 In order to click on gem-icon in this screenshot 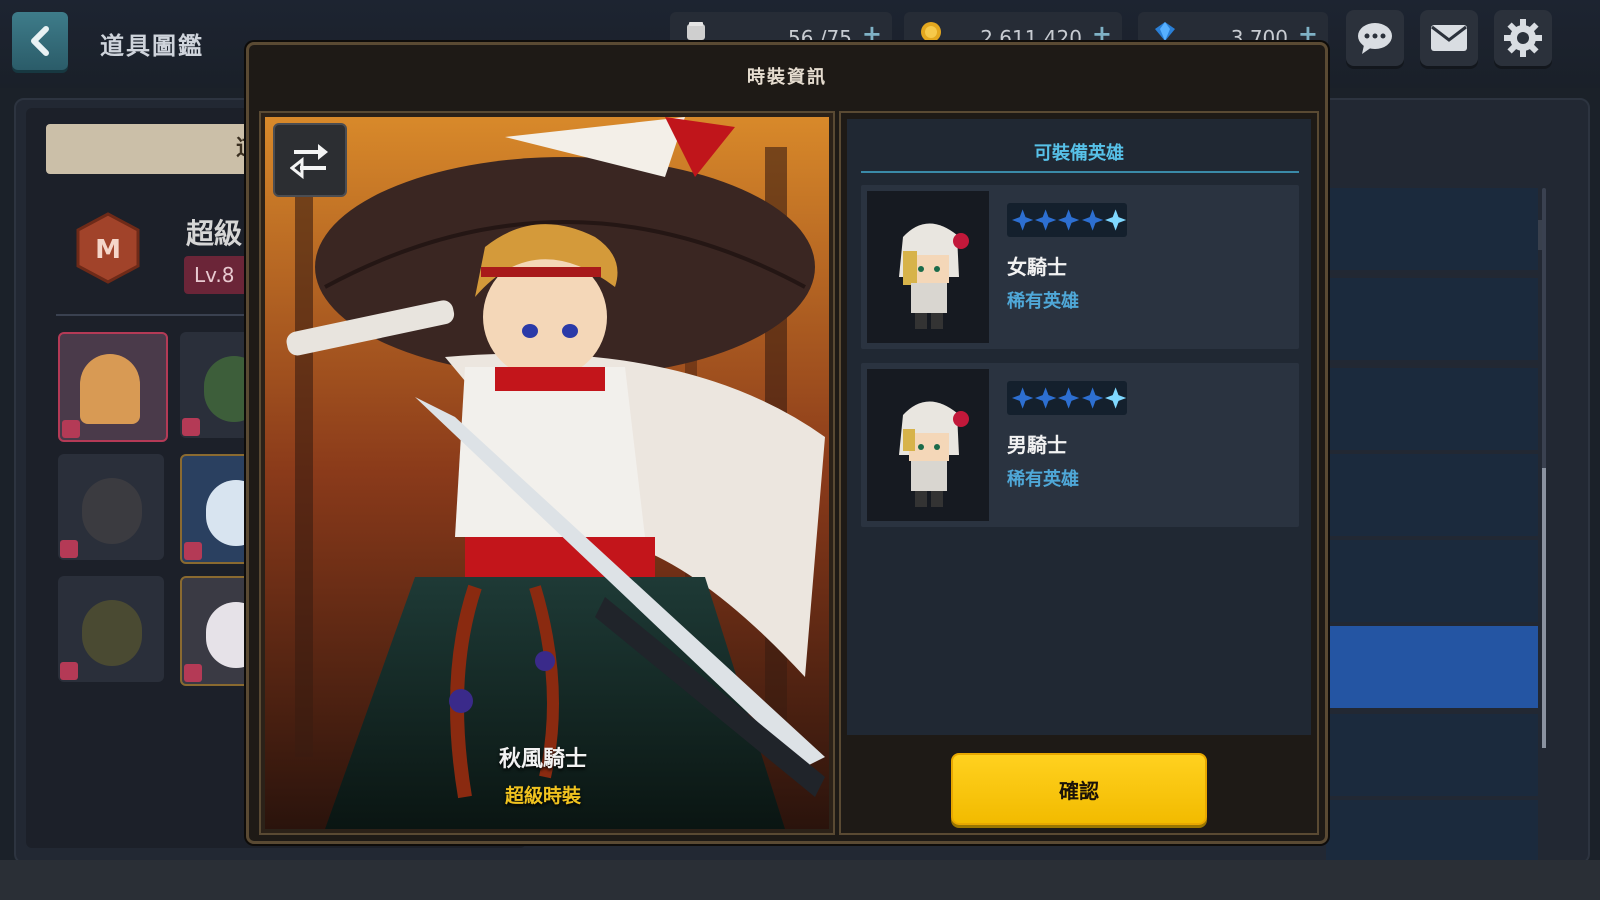, I will do `click(1165, 31)`.